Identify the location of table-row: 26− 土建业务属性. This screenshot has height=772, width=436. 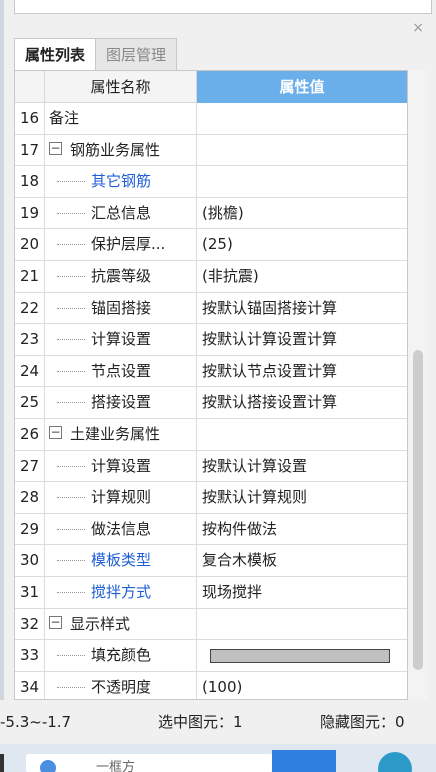
(211, 434).